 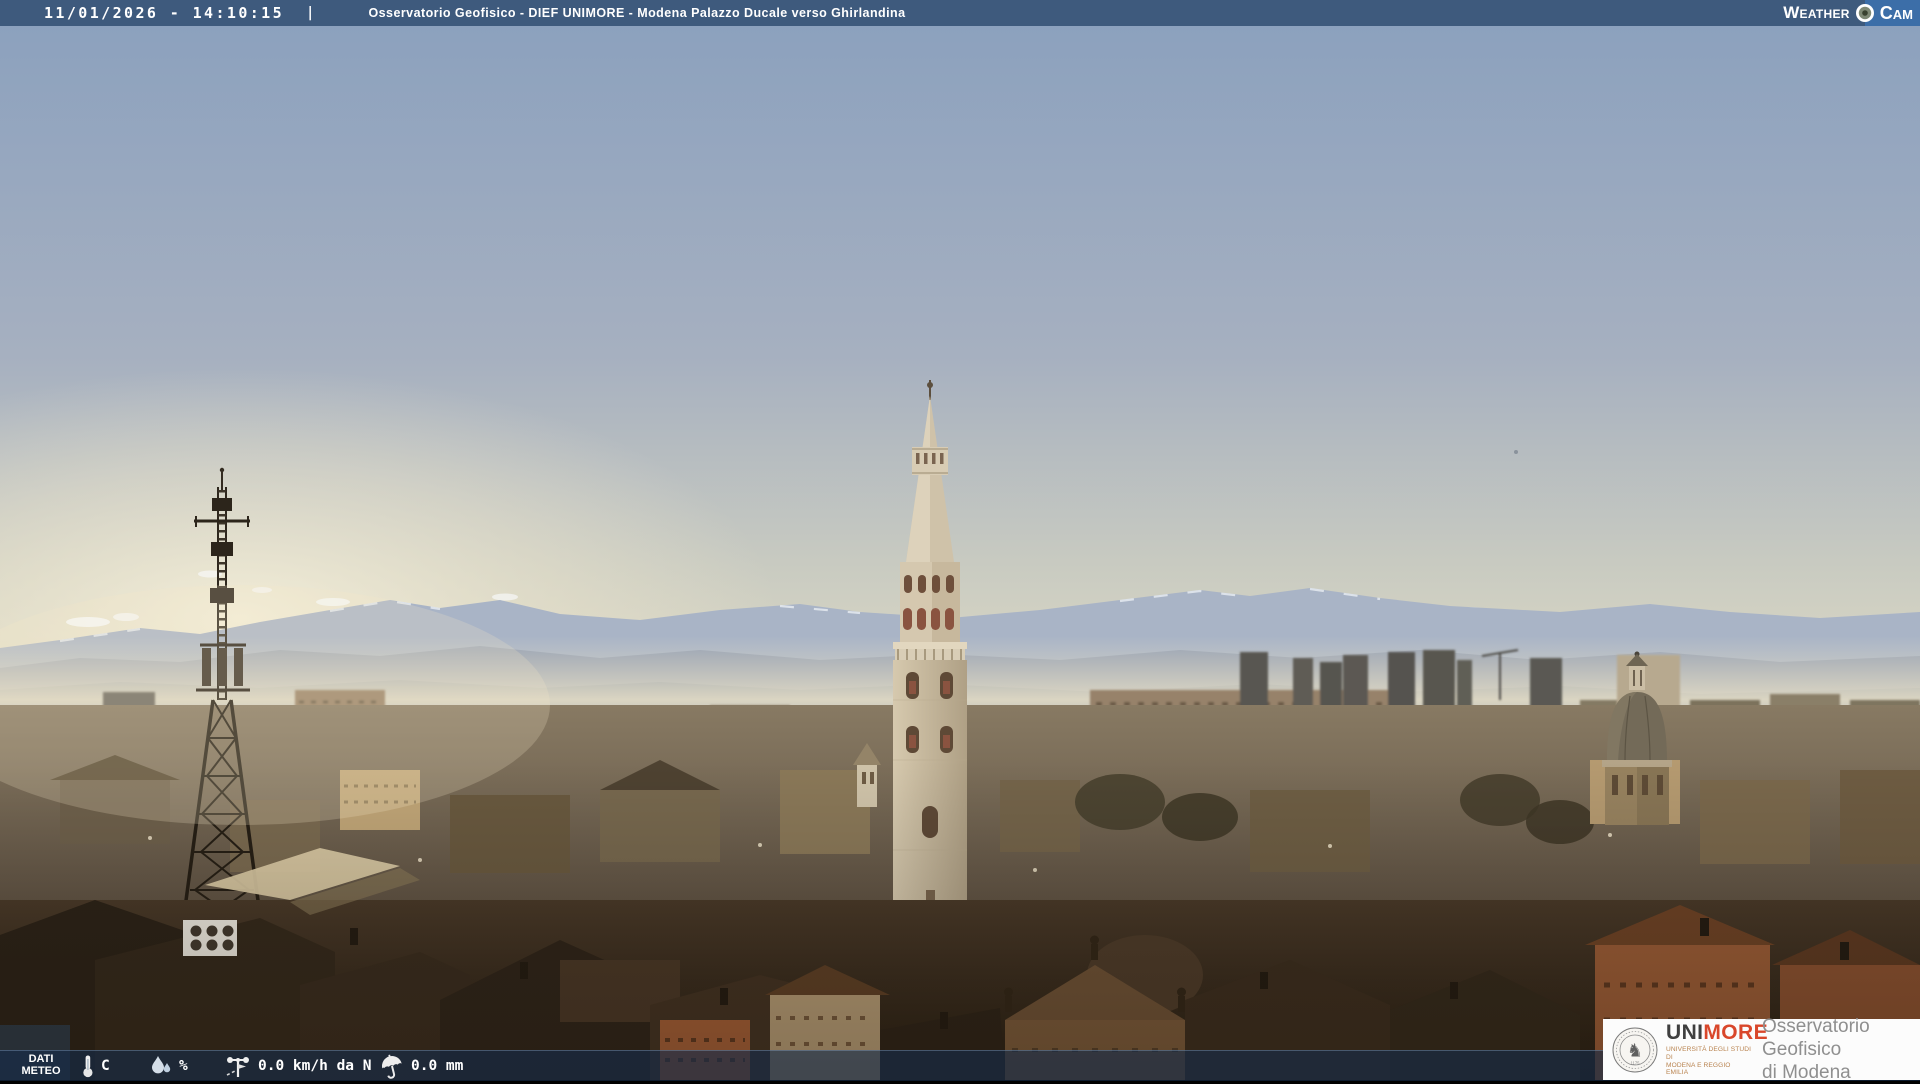 What do you see at coordinates (88, 1066) in the screenshot?
I see `thermometer-icon` at bounding box center [88, 1066].